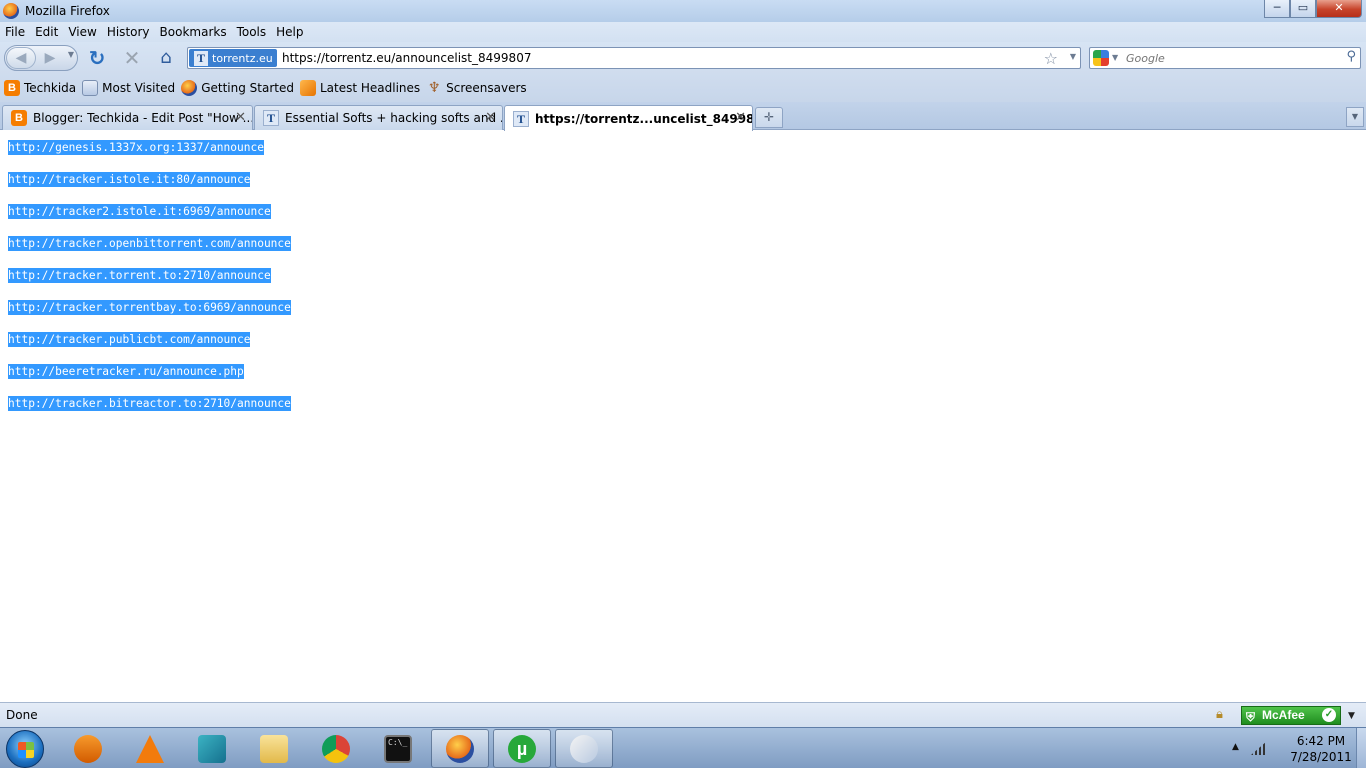 The height and width of the screenshot is (768, 1366). What do you see at coordinates (434, 88) in the screenshot?
I see `screensavers-icon: ♆` at bounding box center [434, 88].